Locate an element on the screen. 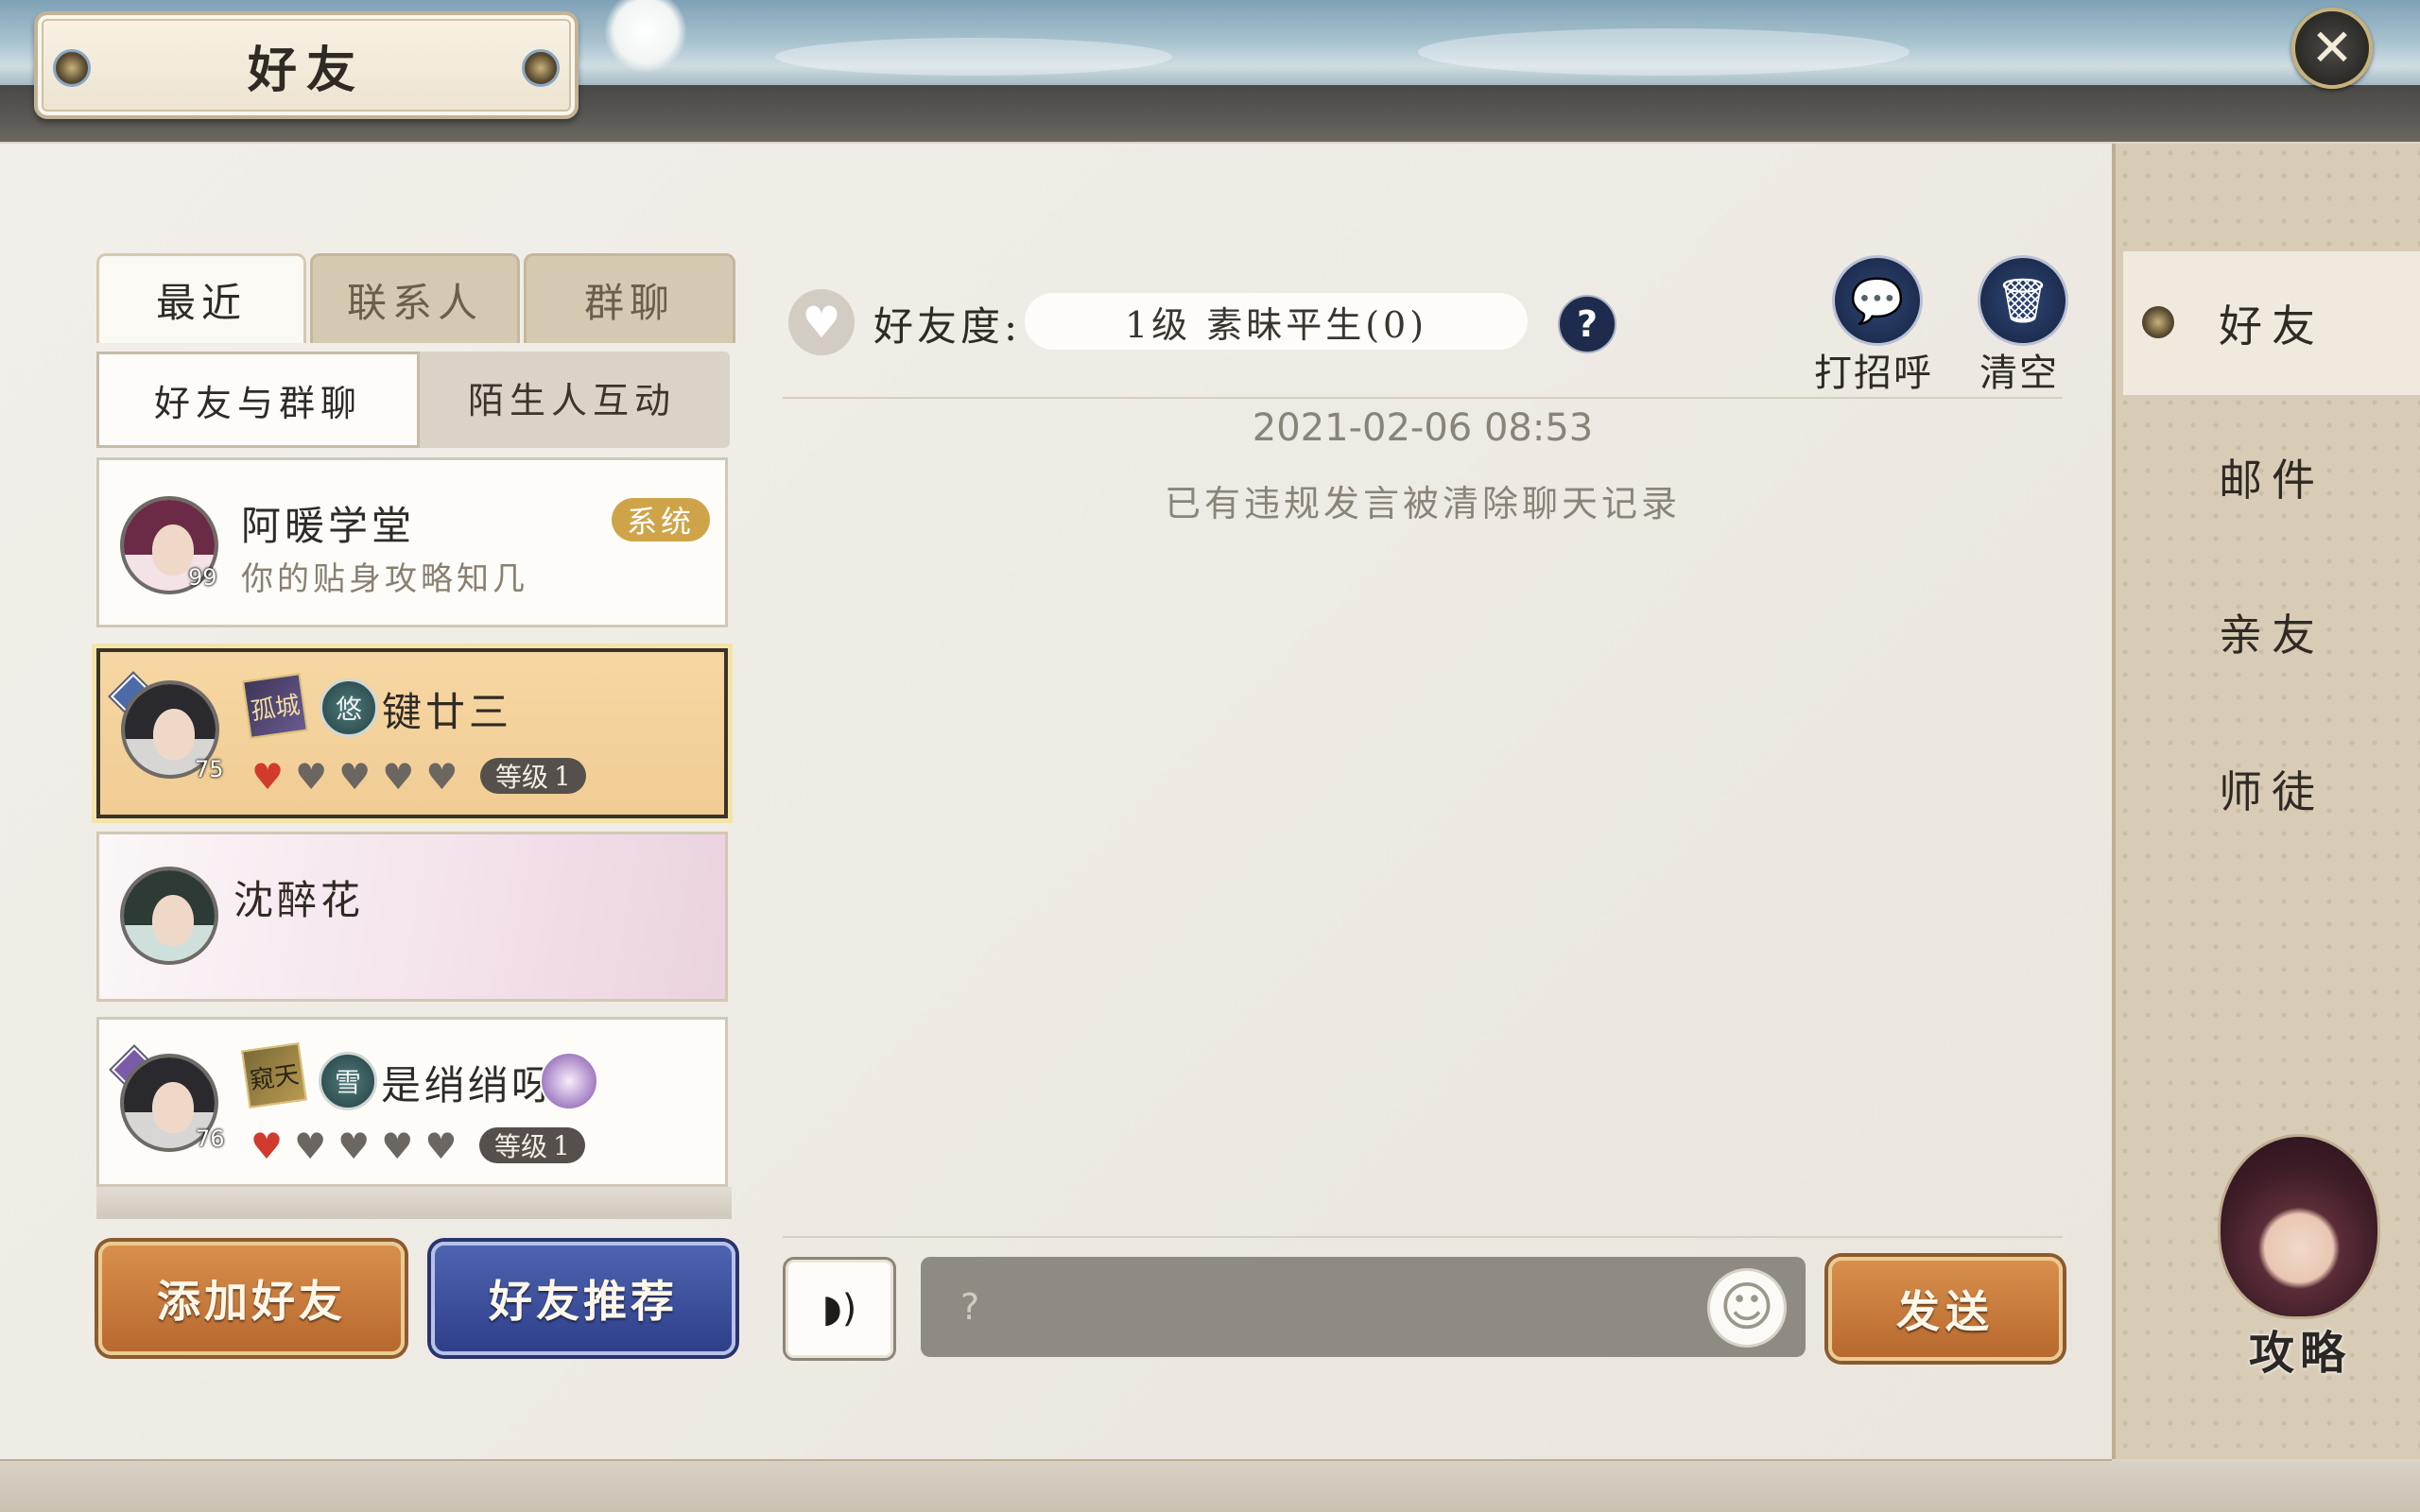  clear-label: 清空 is located at coordinates (2019, 373).